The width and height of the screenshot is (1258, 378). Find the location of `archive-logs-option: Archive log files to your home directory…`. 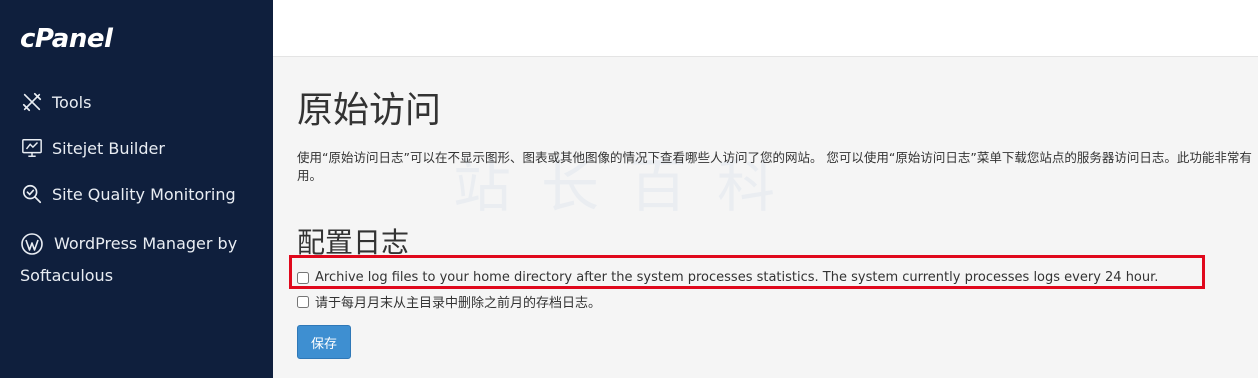

archive-logs-option: Archive log files to your home directory… is located at coordinates (727, 277).